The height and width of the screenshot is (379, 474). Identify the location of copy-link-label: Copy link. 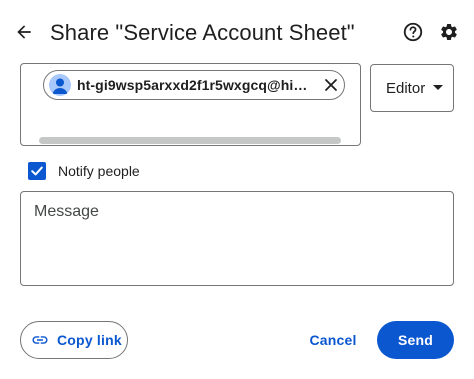
(89, 340).